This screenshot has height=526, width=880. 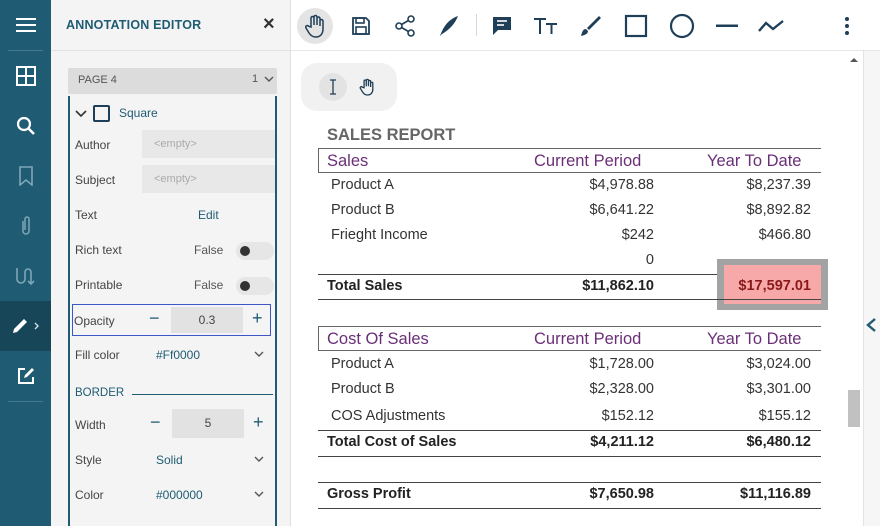 I want to click on text-edit-link: Edit, so click(x=208, y=215).